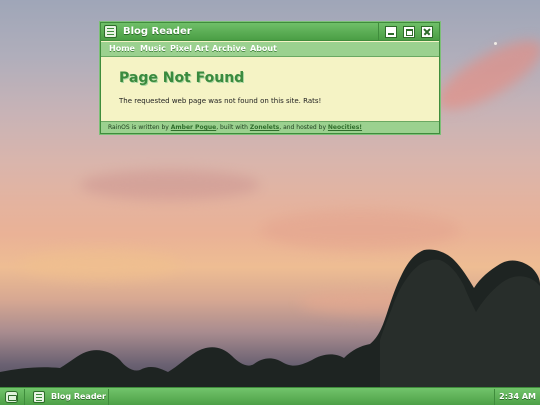 This screenshot has height=405, width=540. I want to click on nav-music-link: Music, so click(153, 48).